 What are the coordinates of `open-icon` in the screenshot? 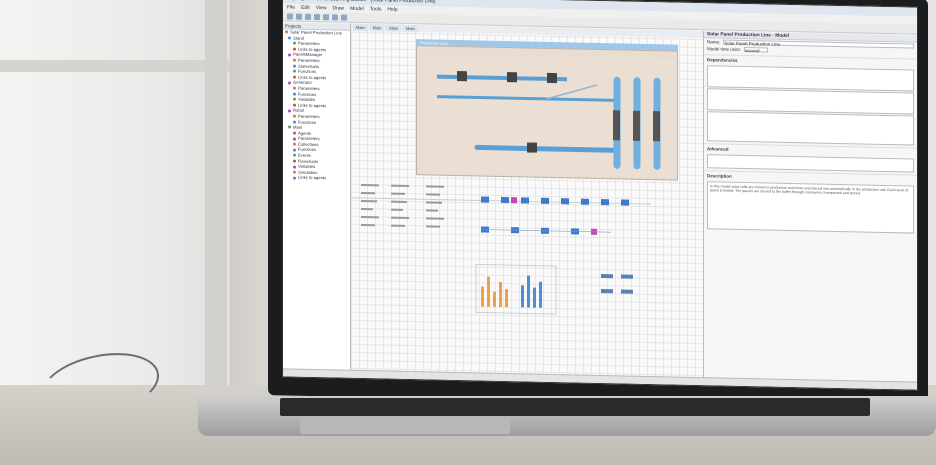 It's located at (299, 16).